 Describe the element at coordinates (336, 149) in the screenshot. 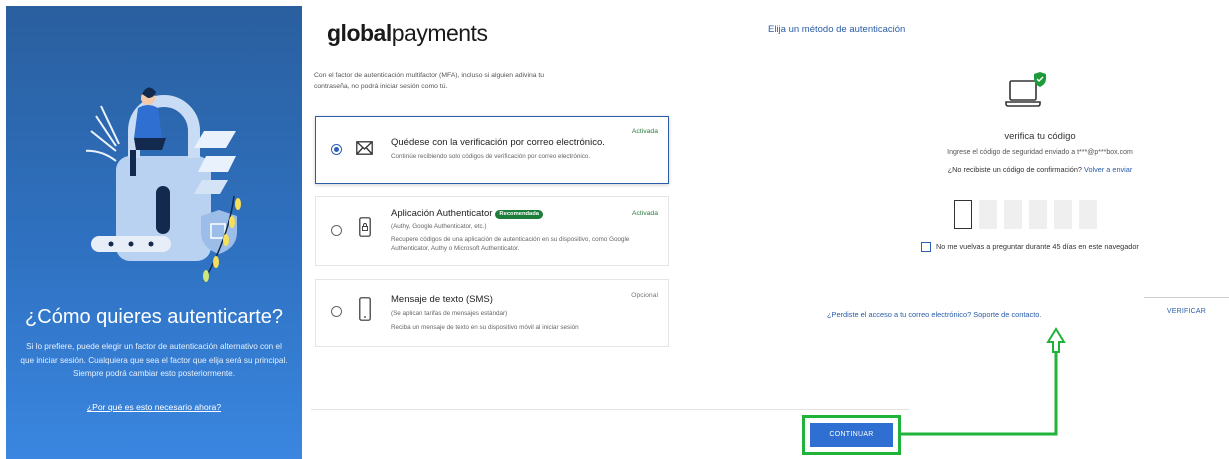

I see `email-radio` at that location.